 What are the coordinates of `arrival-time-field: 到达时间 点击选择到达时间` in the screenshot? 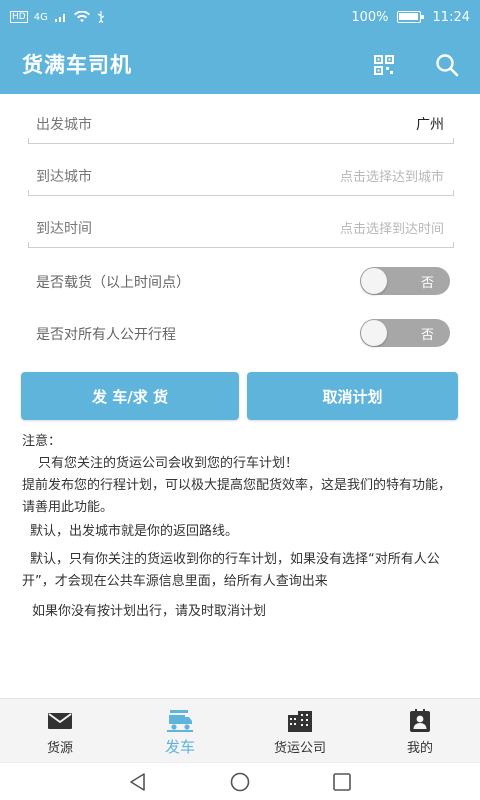 It's located at (241, 224).